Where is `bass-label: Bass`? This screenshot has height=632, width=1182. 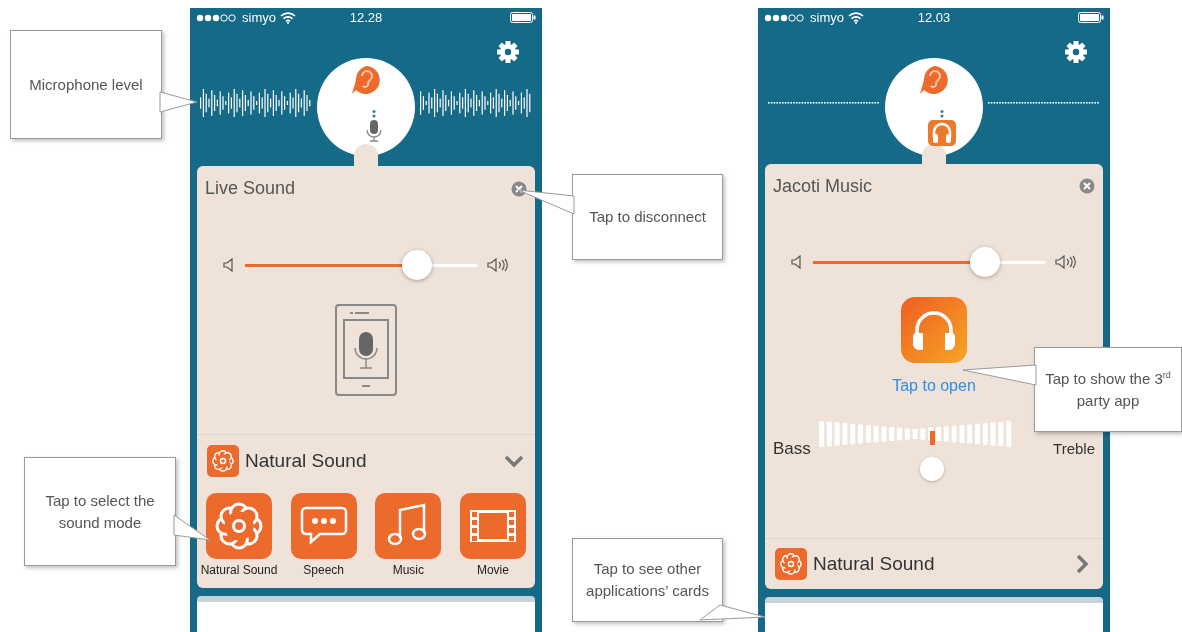
bass-label: Bass is located at coordinates (792, 448).